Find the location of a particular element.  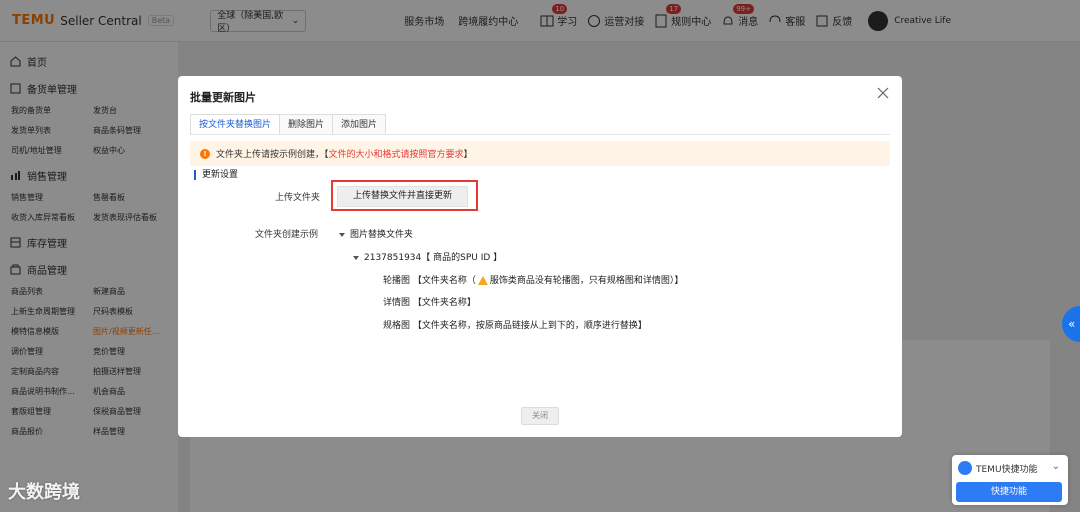

tree-spu-label: 2137851934【 商品的SPU ID 】 is located at coordinates (433, 258).